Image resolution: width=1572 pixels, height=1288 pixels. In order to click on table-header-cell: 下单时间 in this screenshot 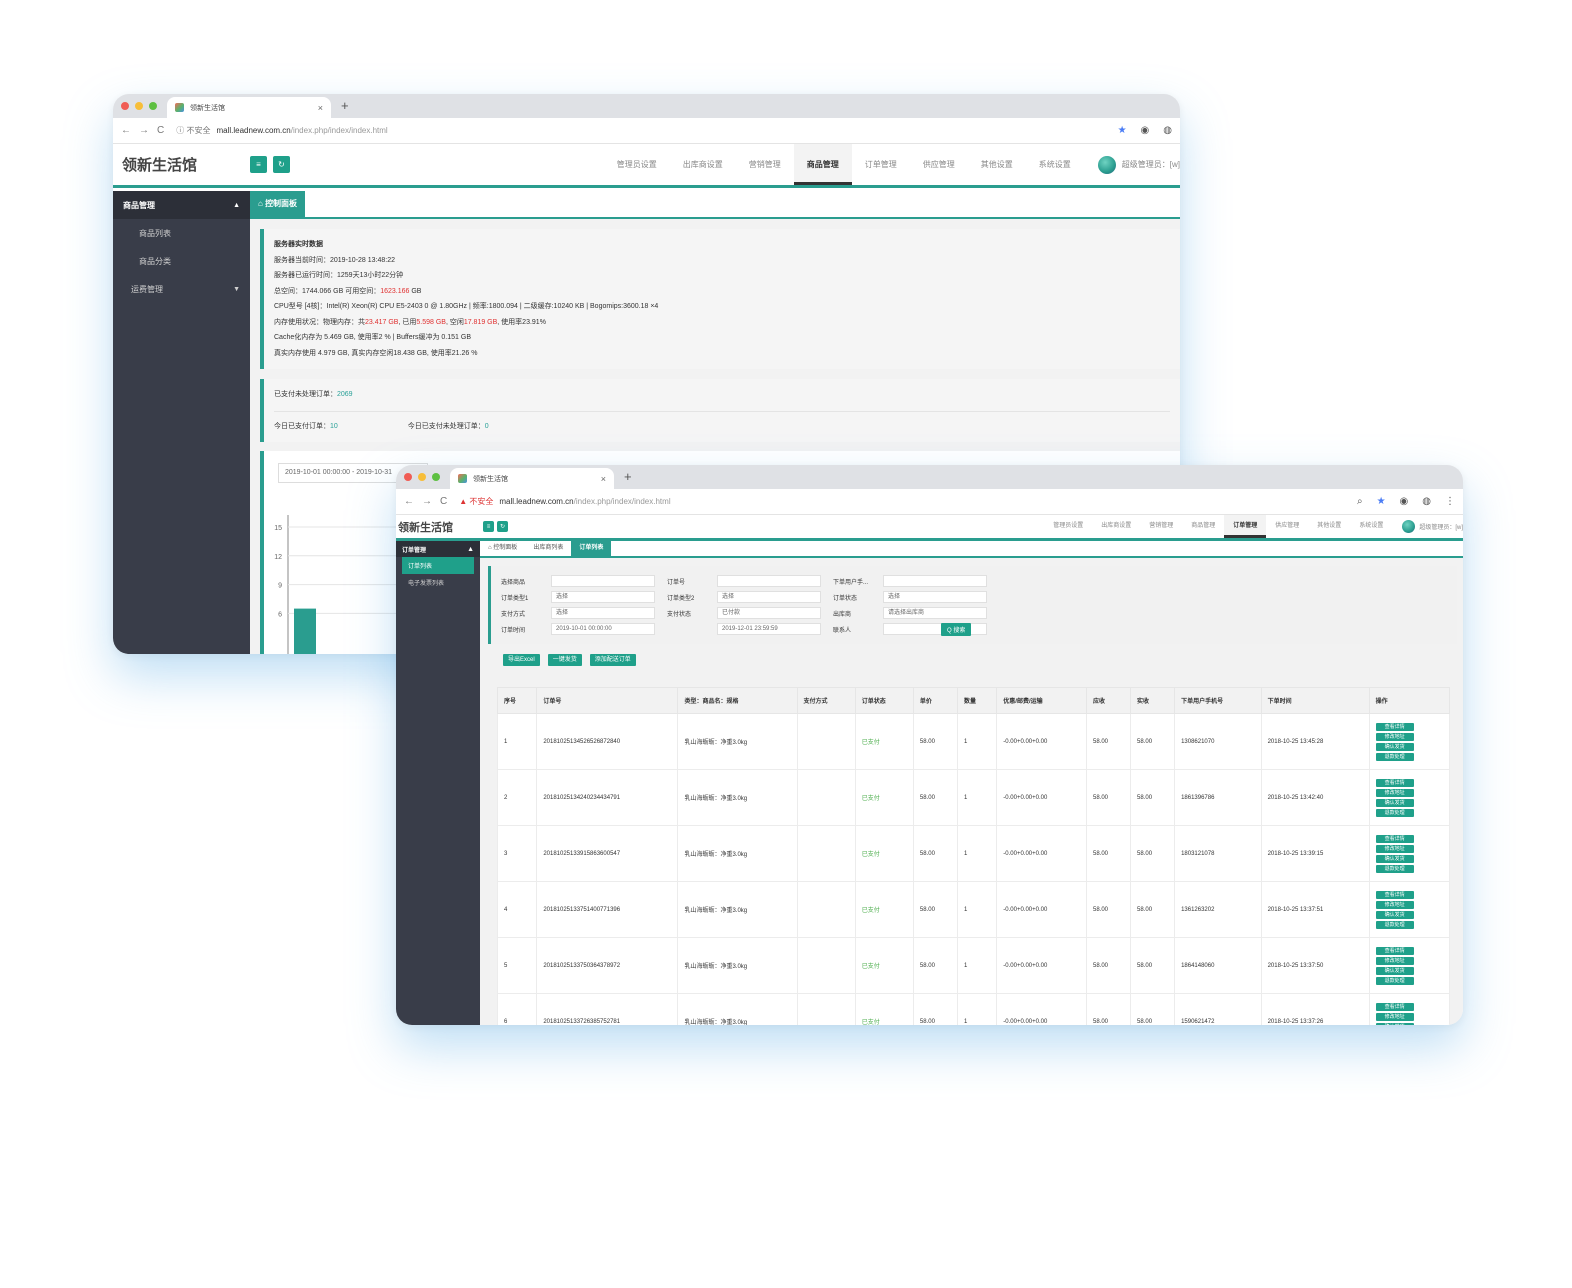, I will do `click(1315, 700)`.